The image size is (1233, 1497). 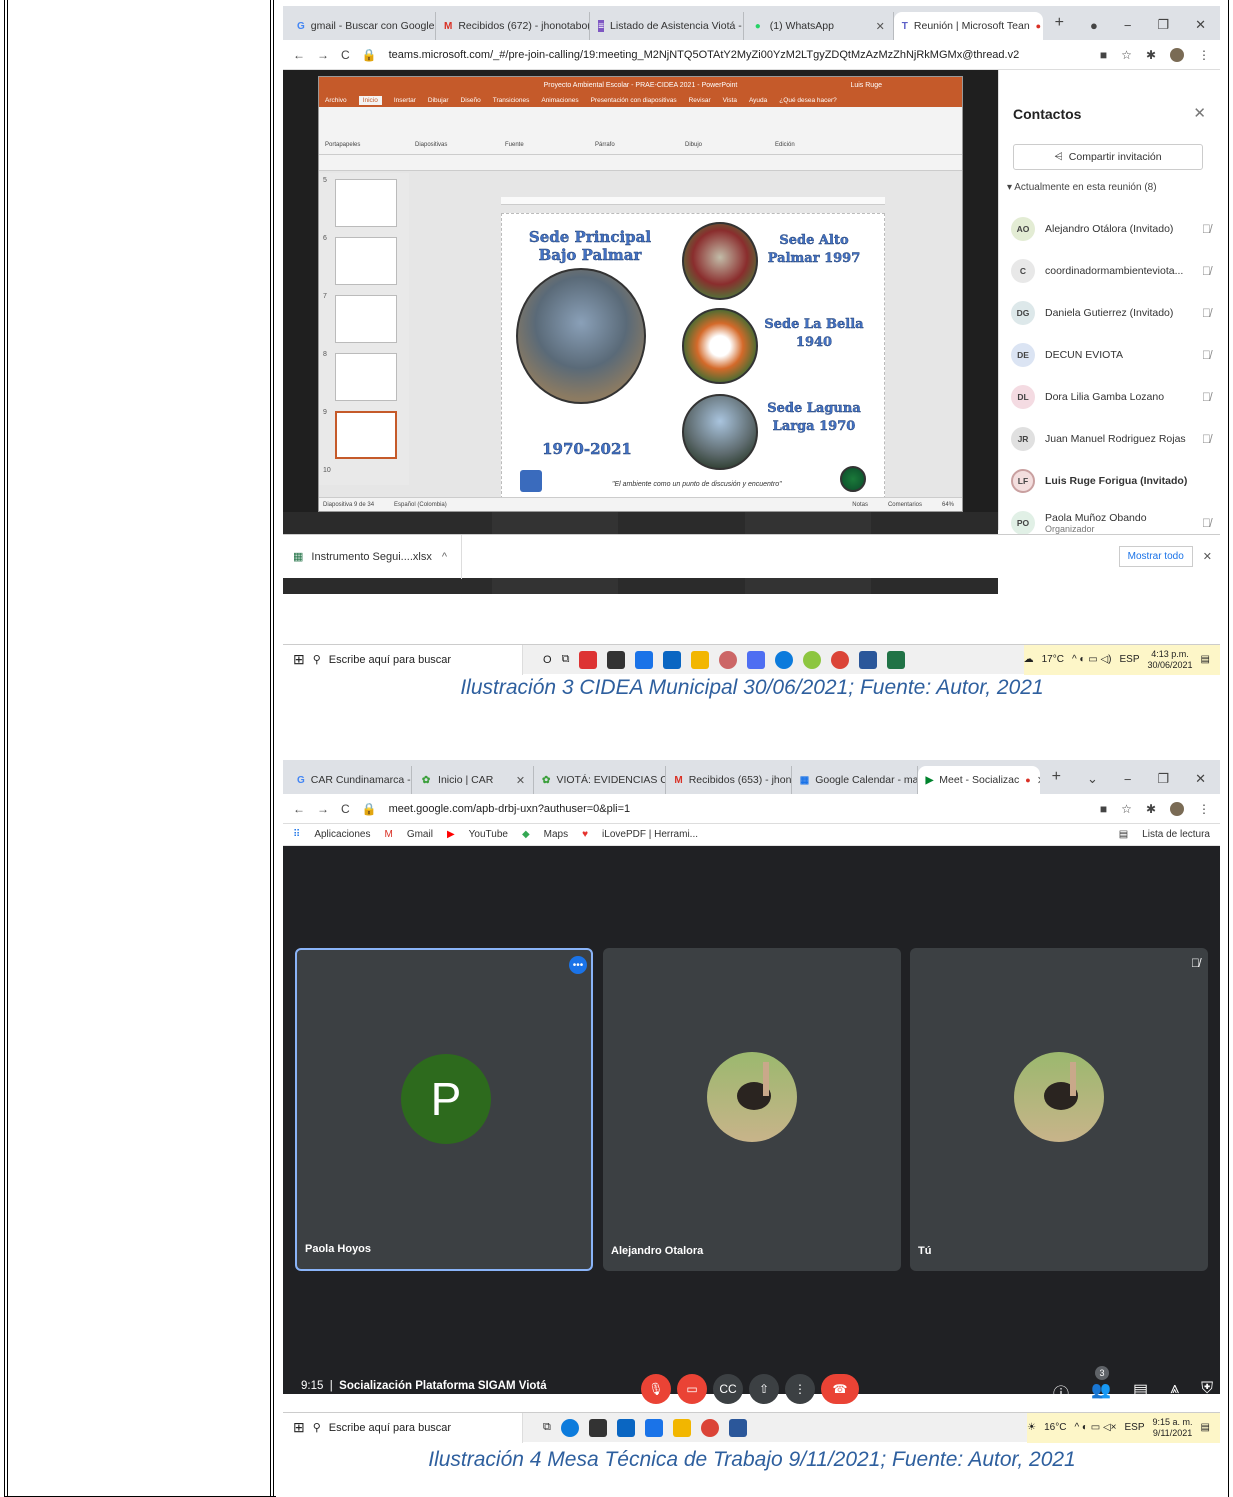 What do you see at coordinates (692, 1389) in the screenshot?
I see `camera-toggle-button: ▭` at bounding box center [692, 1389].